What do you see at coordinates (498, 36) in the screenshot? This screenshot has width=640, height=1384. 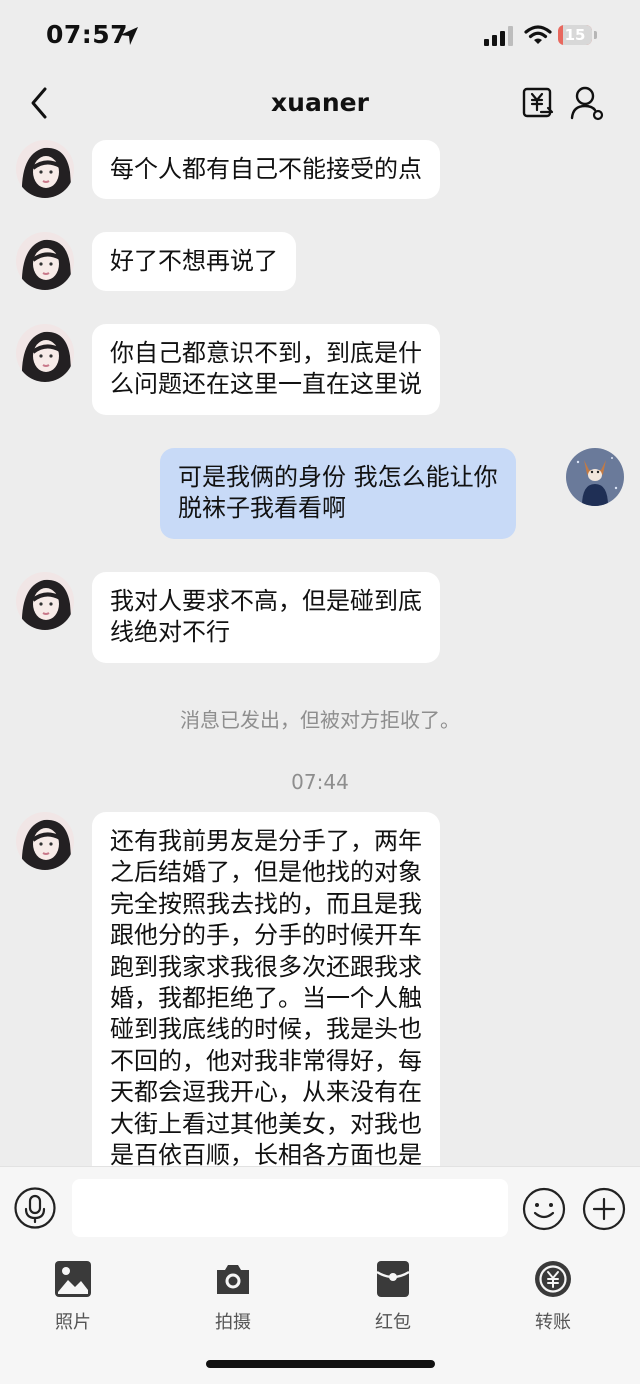 I see `cellular-signal-icon` at bounding box center [498, 36].